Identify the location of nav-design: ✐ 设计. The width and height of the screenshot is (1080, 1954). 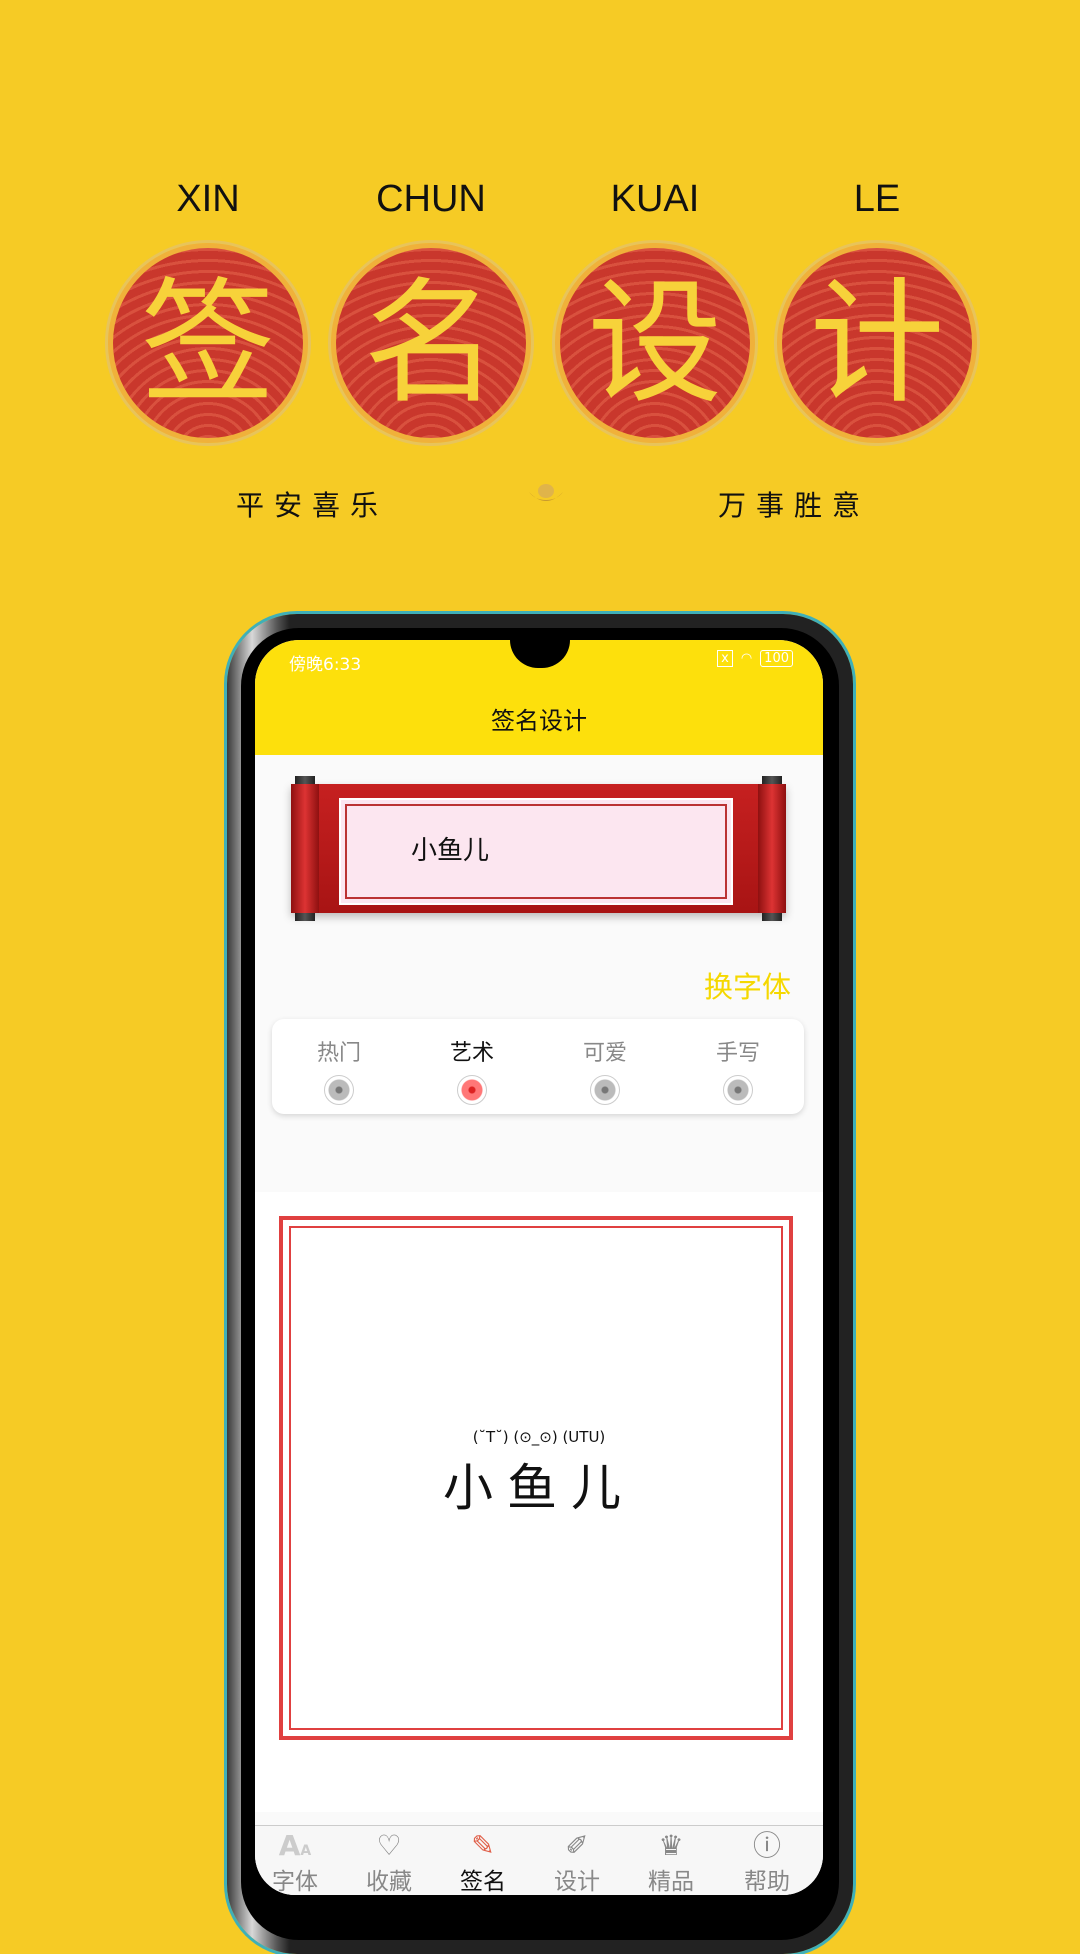
(577, 1862).